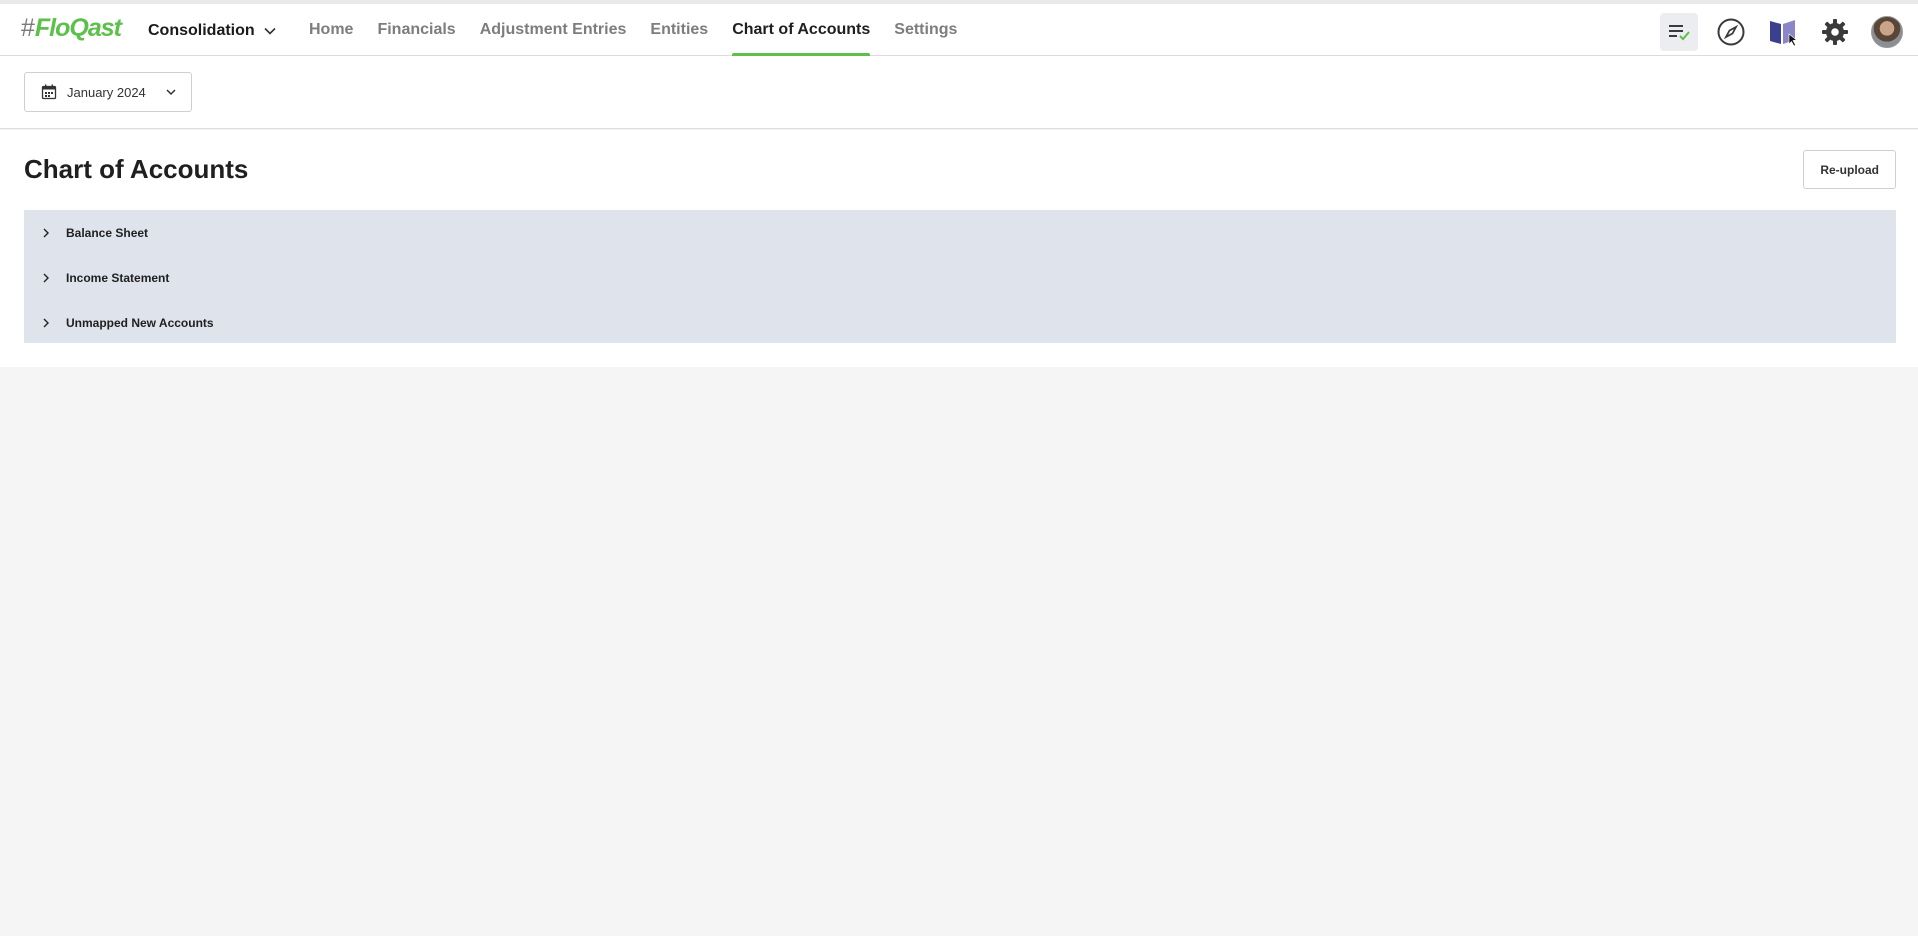 Image resolution: width=1918 pixels, height=936 pixels. Describe the element at coordinates (1849, 169) in the screenshot. I see `reupload-button: Re-upload` at that location.